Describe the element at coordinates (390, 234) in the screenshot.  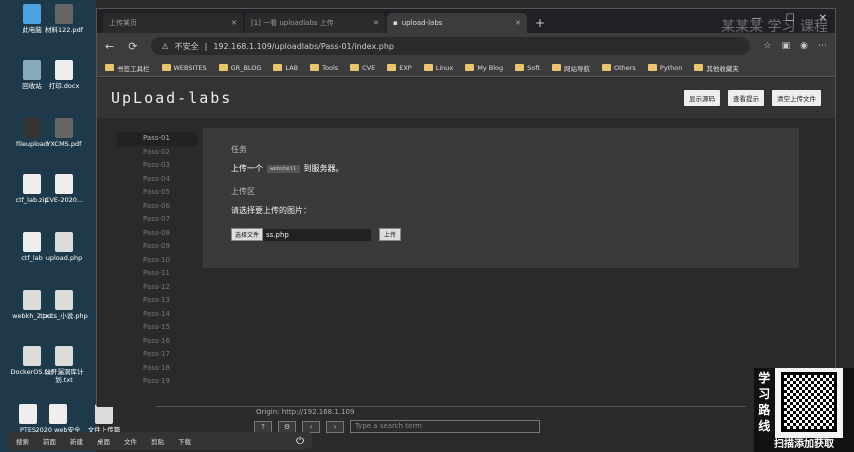
I see `upload-submit-button: 上传` at that location.